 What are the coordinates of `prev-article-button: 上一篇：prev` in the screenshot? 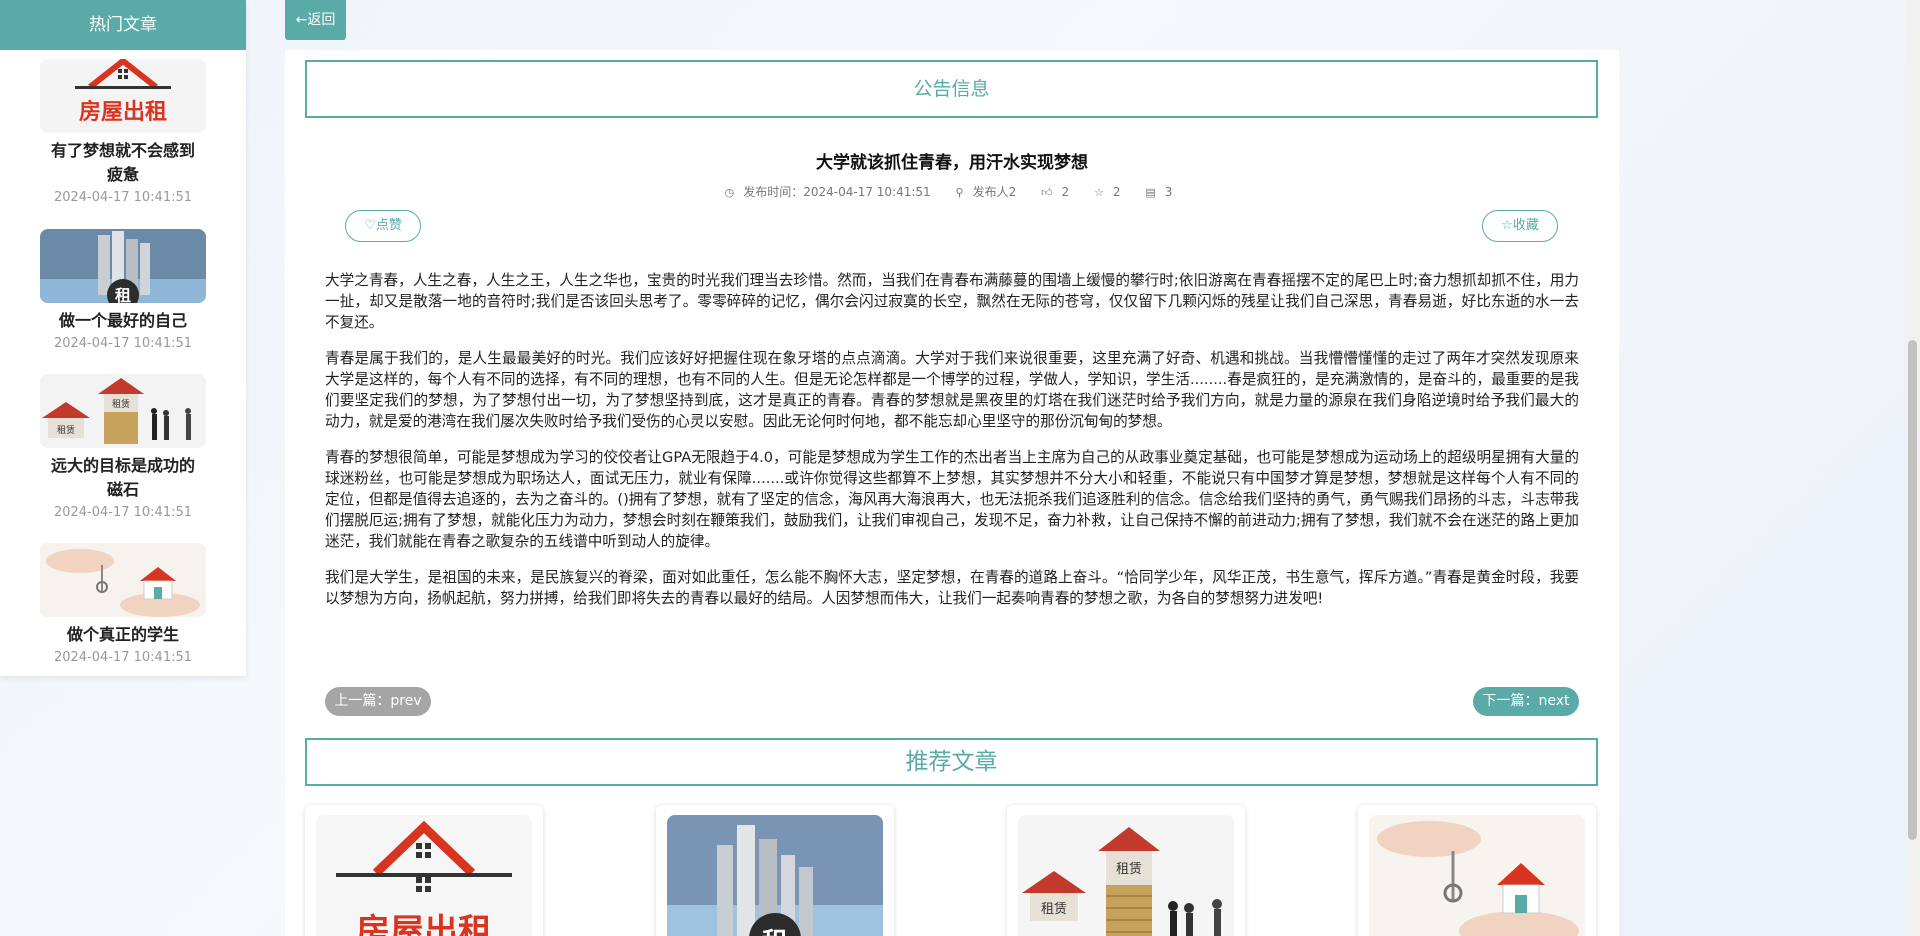 It's located at (378, 701).